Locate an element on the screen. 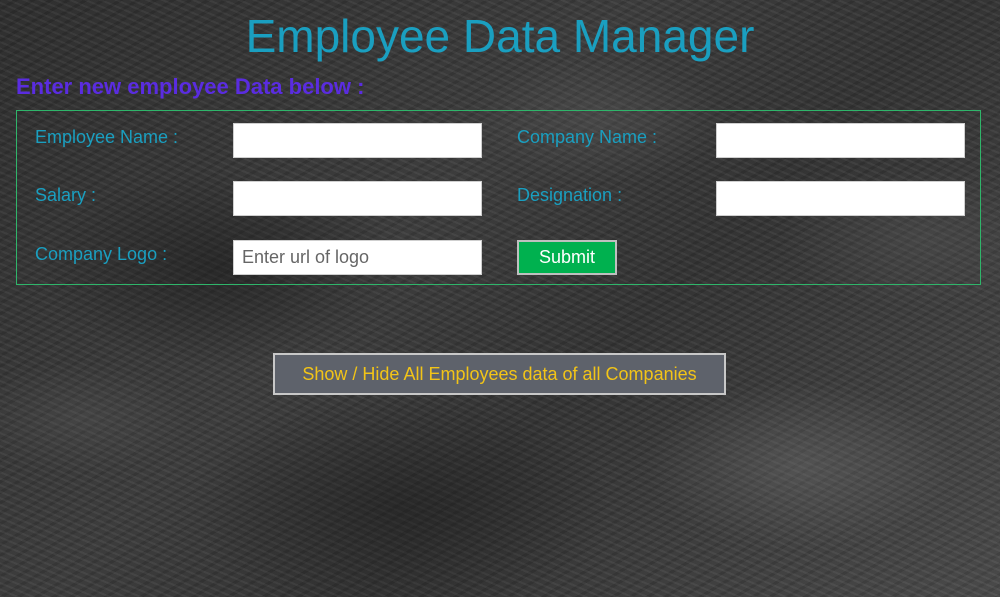 This screenshot has height=597, width=1000. company-name-label: Company Name : is located at coordinates (587, 137).